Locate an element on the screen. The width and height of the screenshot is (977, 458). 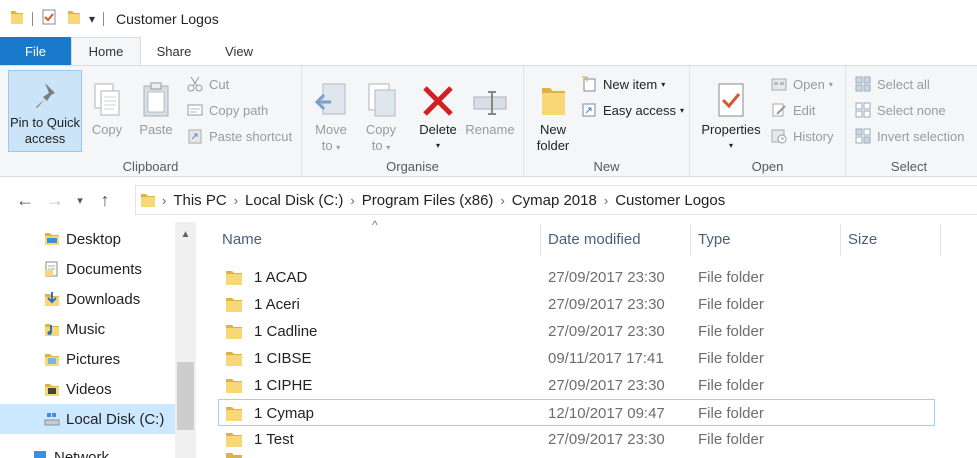
tab-share: Share is located at coordinates (174, 51).